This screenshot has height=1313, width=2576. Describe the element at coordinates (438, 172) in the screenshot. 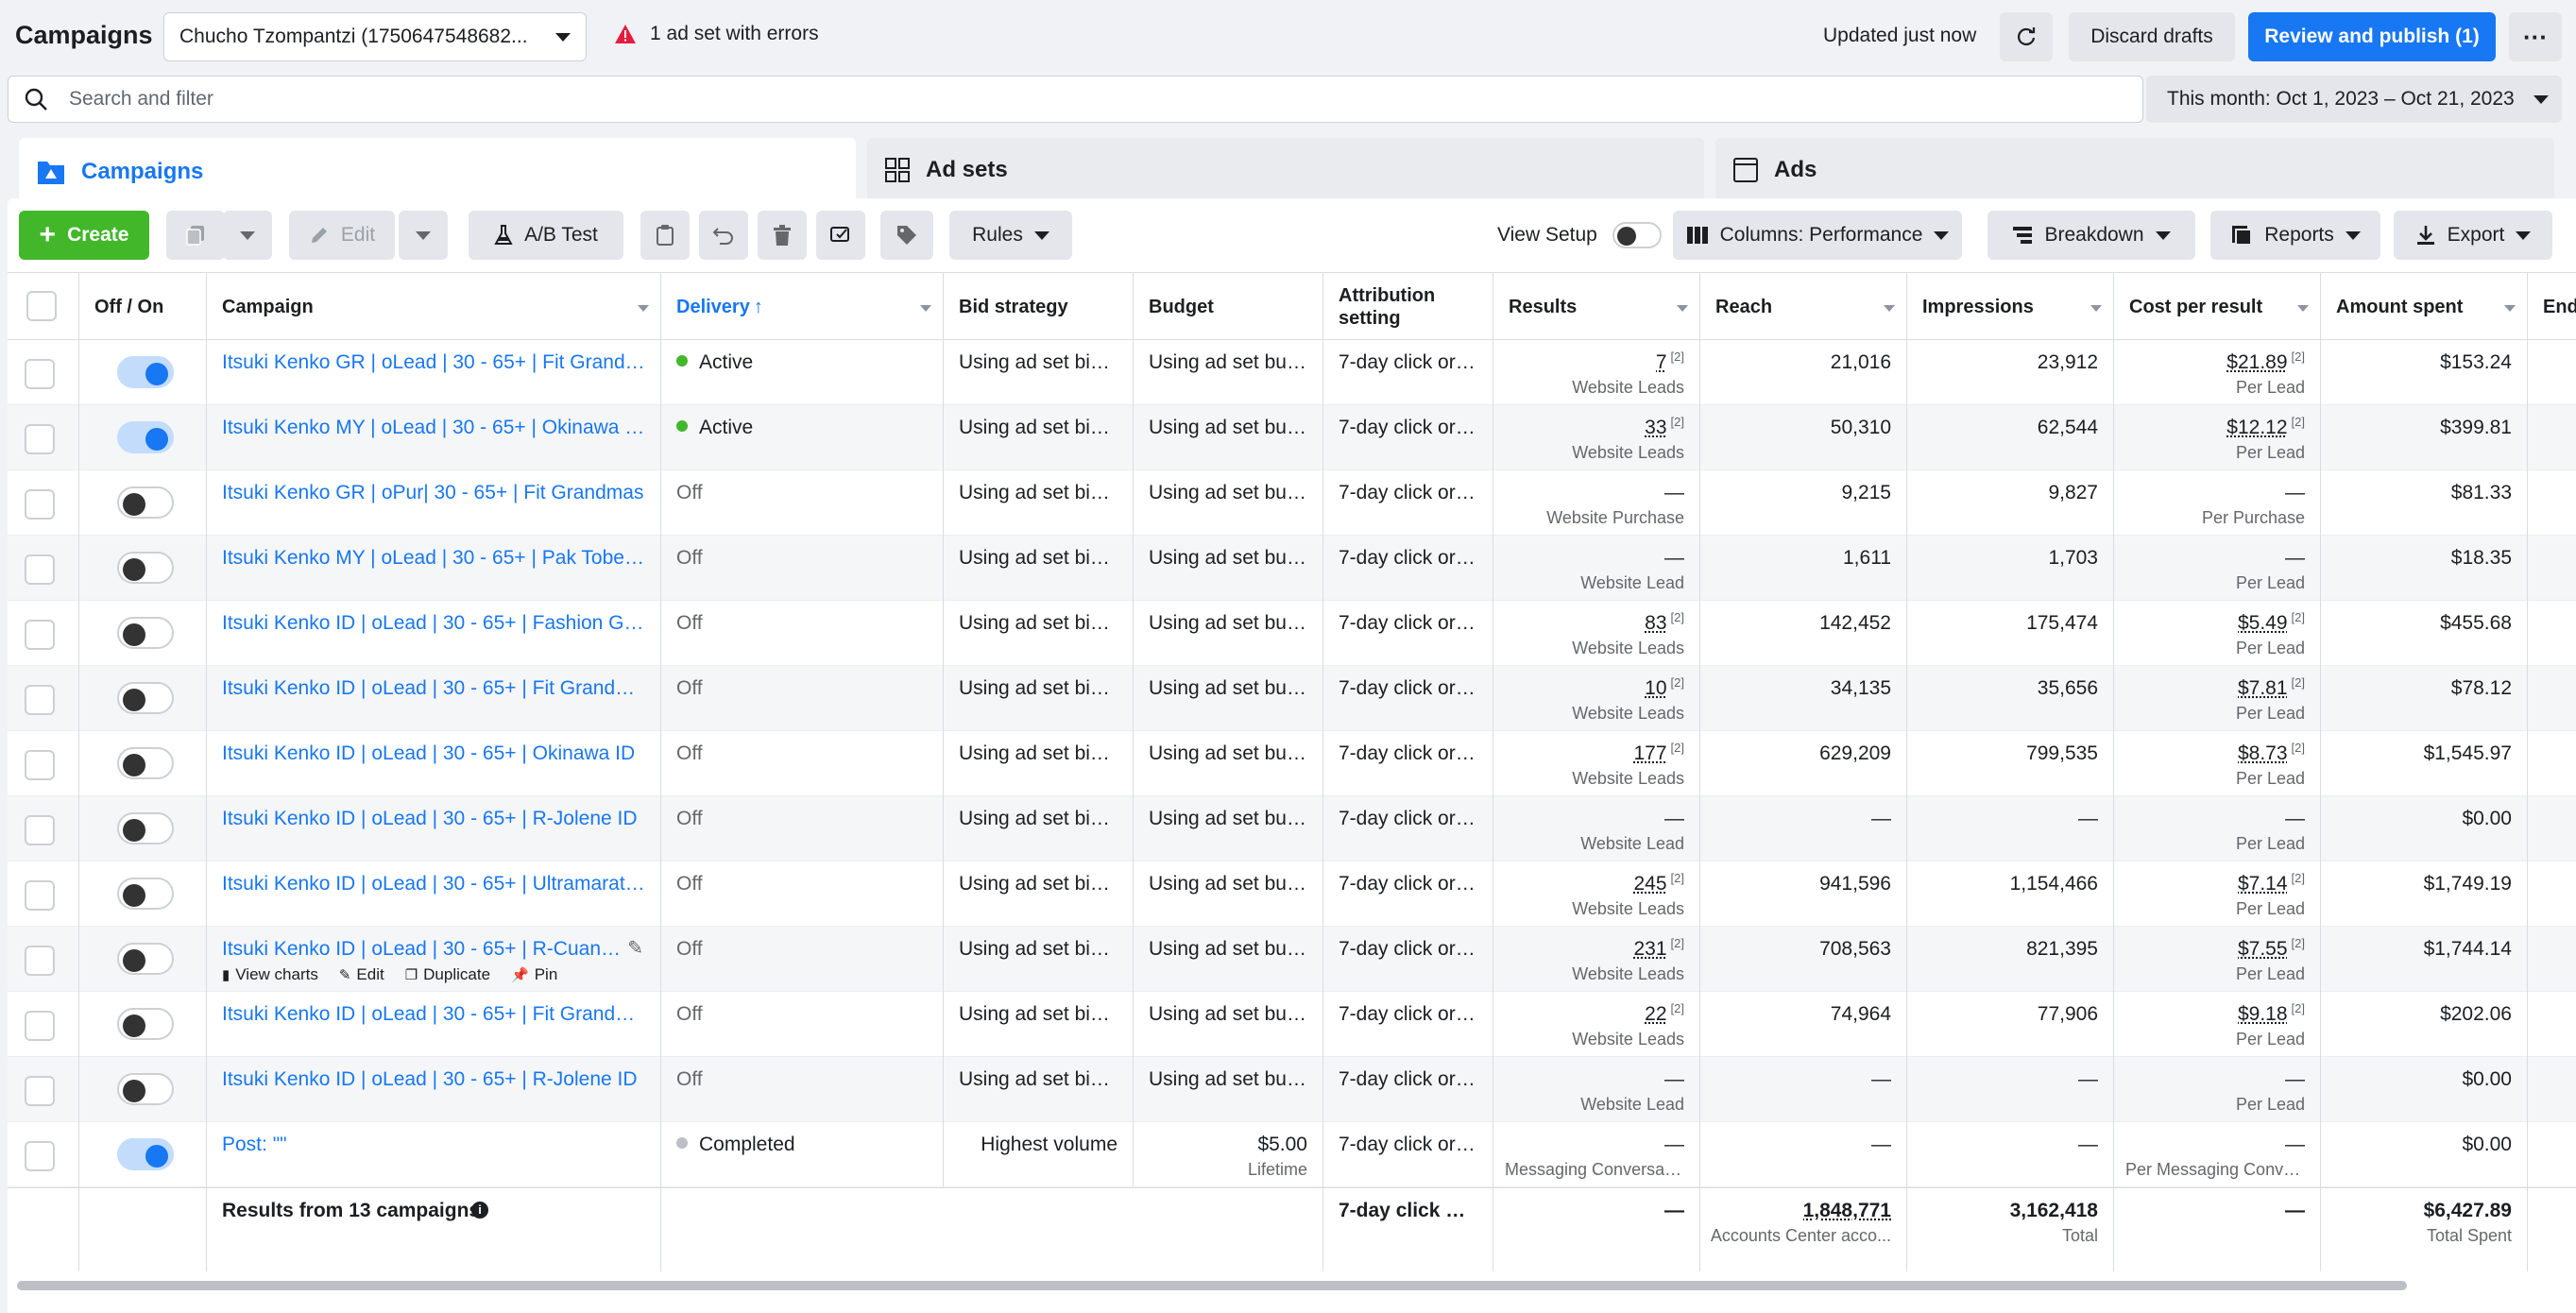

I see `tab-campaigns: Campaigns` at that location.